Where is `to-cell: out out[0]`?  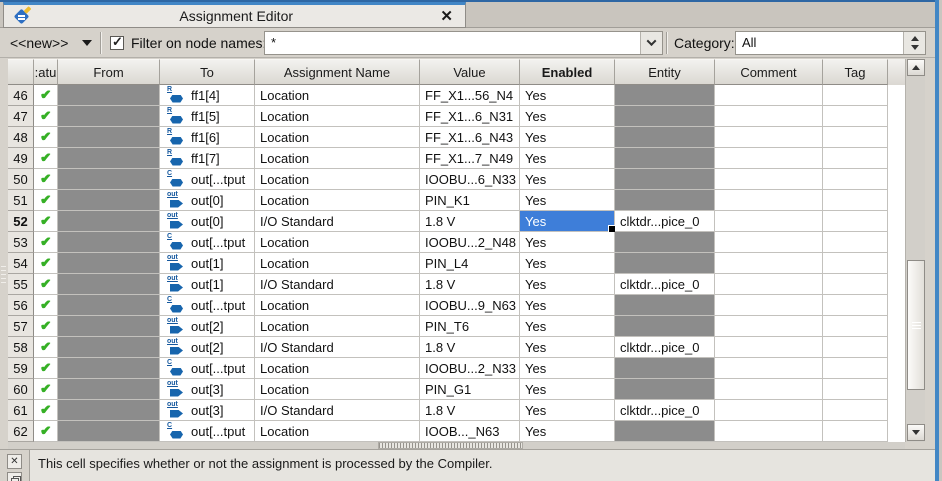
to-cell: out out[0] is located at coordinates (207, 221).